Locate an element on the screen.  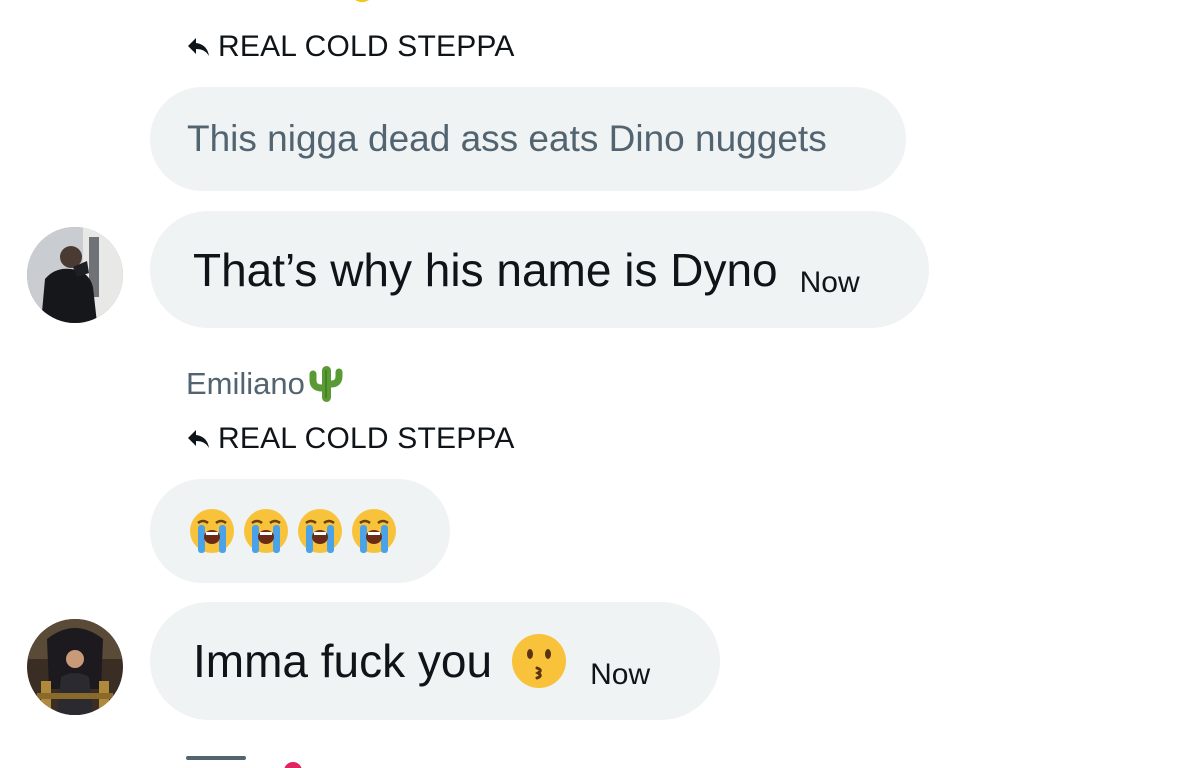
message-bubble: Imma fuck you Now is located at coordinates (435, 661).